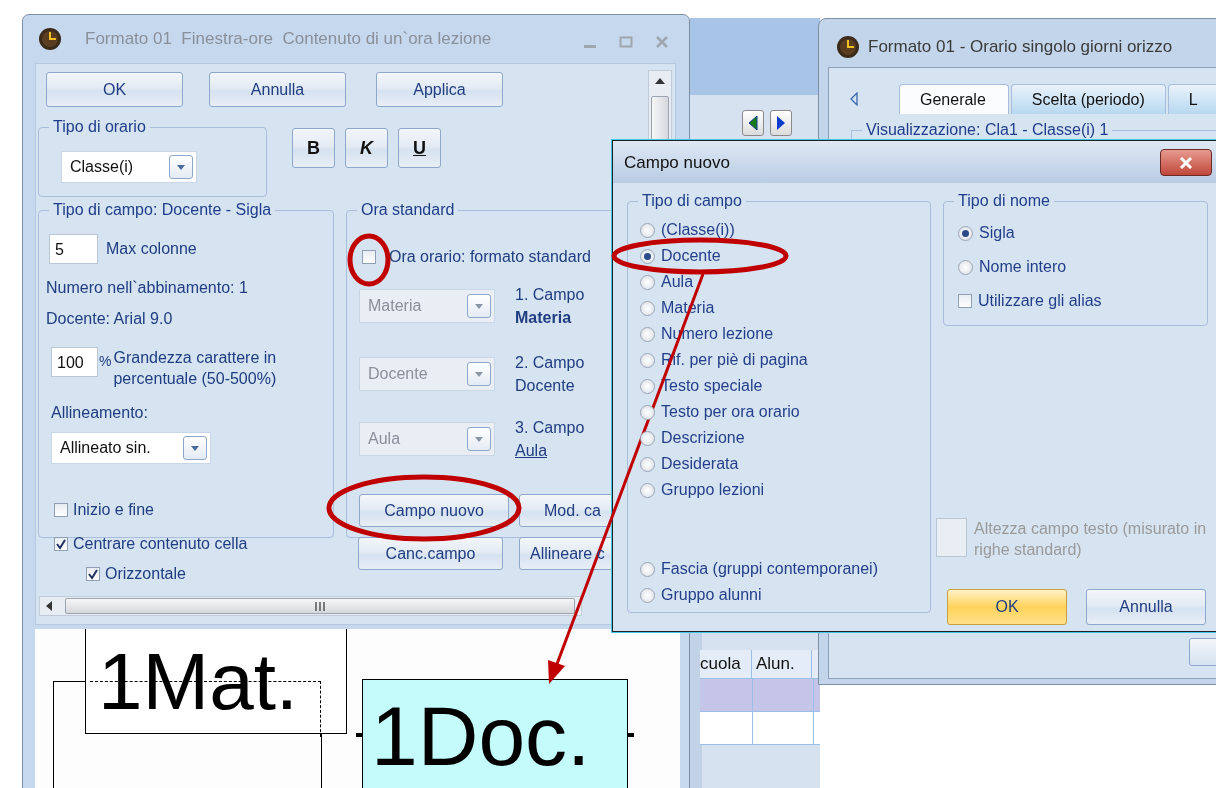 The width and height of the screenshot is (1216, 788). What do you see at coordinates (782, 664) in the screenshot?
I see `column-header: Alun.` at bounding box center [782, 664].